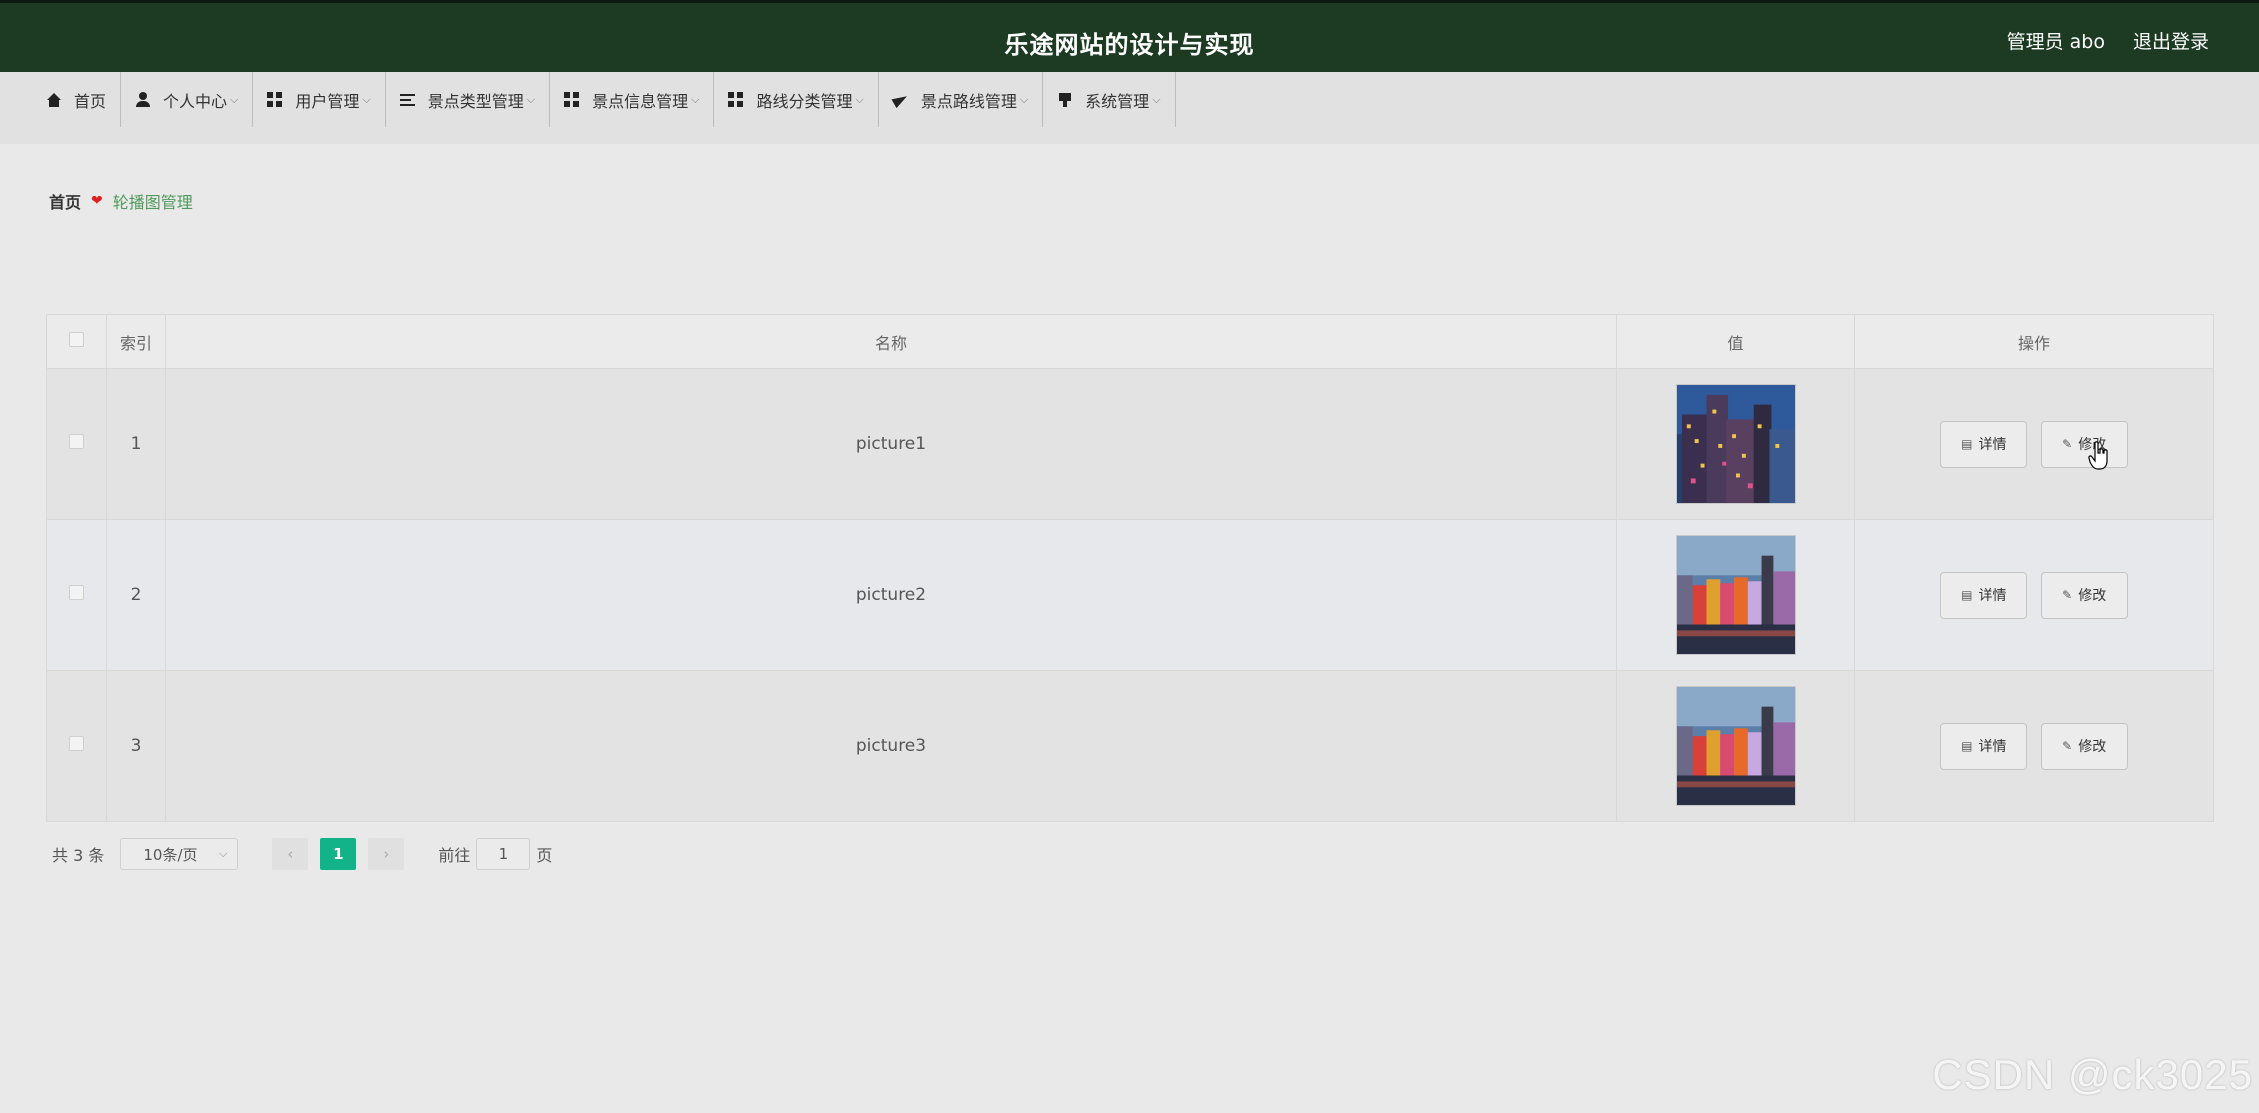 Image resolution: width=2259 pixels, height=1113 pixels. What do you see at coordinates (90, 101) in the screenshot?
I see `nav-item-label: 首页` at bounding box center [90, 101].